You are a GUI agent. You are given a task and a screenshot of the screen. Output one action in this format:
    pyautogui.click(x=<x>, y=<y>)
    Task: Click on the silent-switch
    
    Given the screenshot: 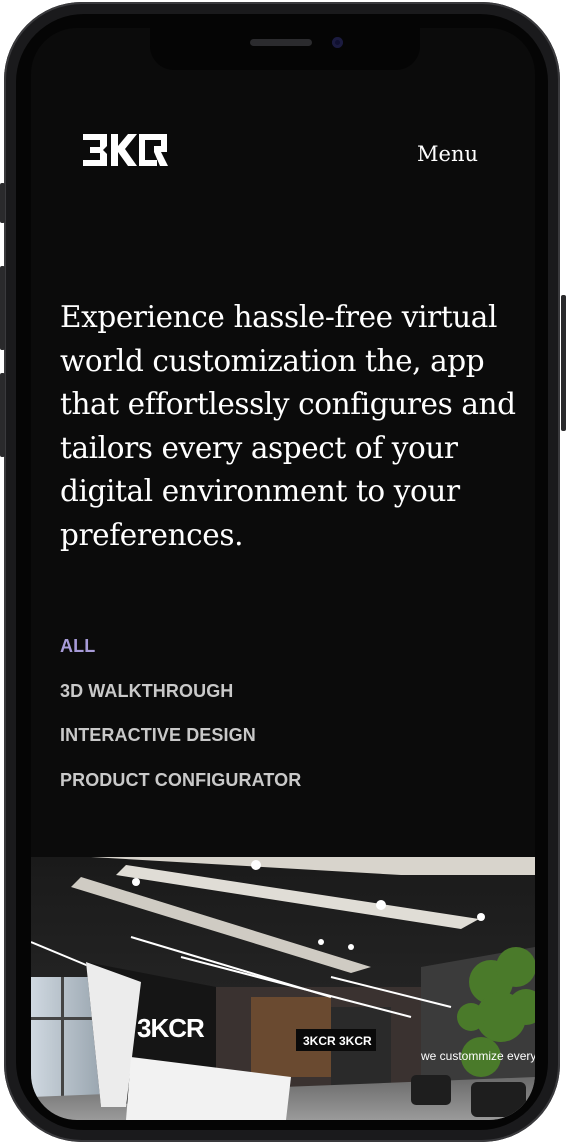 What is the action you would take?
    pyautogui.click(x=2, y=203)
    